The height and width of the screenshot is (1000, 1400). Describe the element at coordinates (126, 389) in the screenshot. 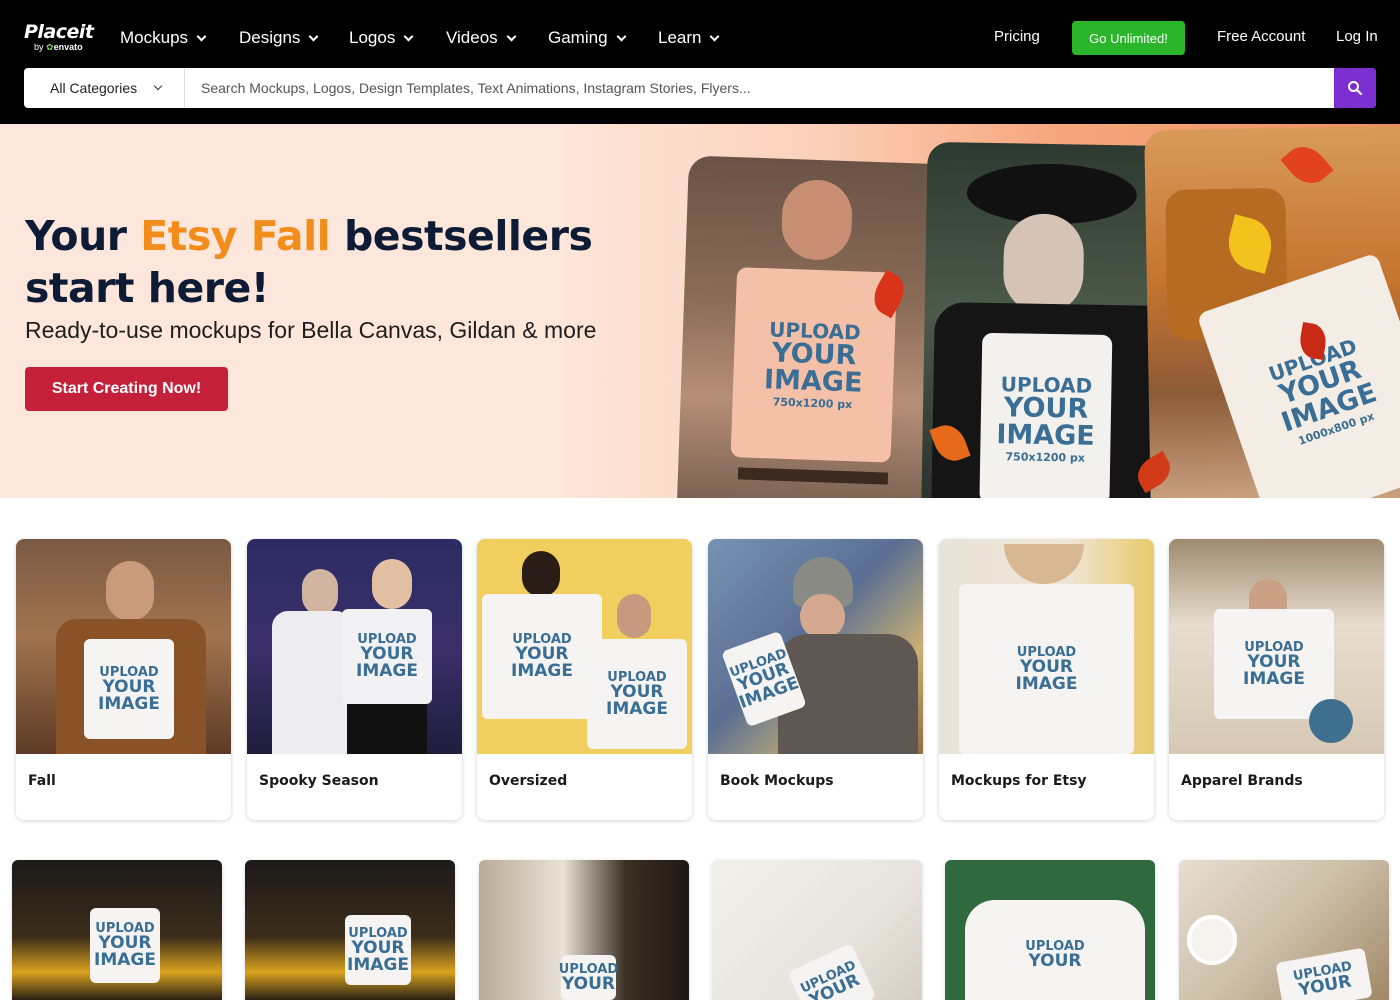

I see `start-creating-button: Start Creating Now!` at that location.